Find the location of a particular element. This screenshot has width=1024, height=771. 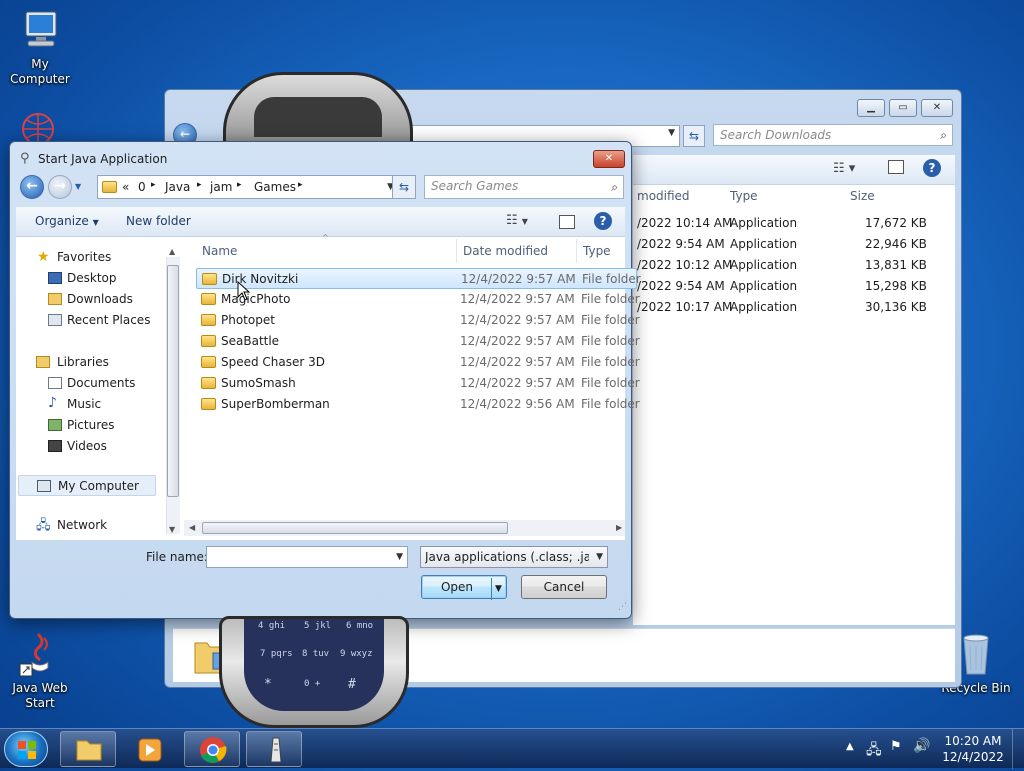

breadcrumb-games: Games is located at coordinates (275, 187).